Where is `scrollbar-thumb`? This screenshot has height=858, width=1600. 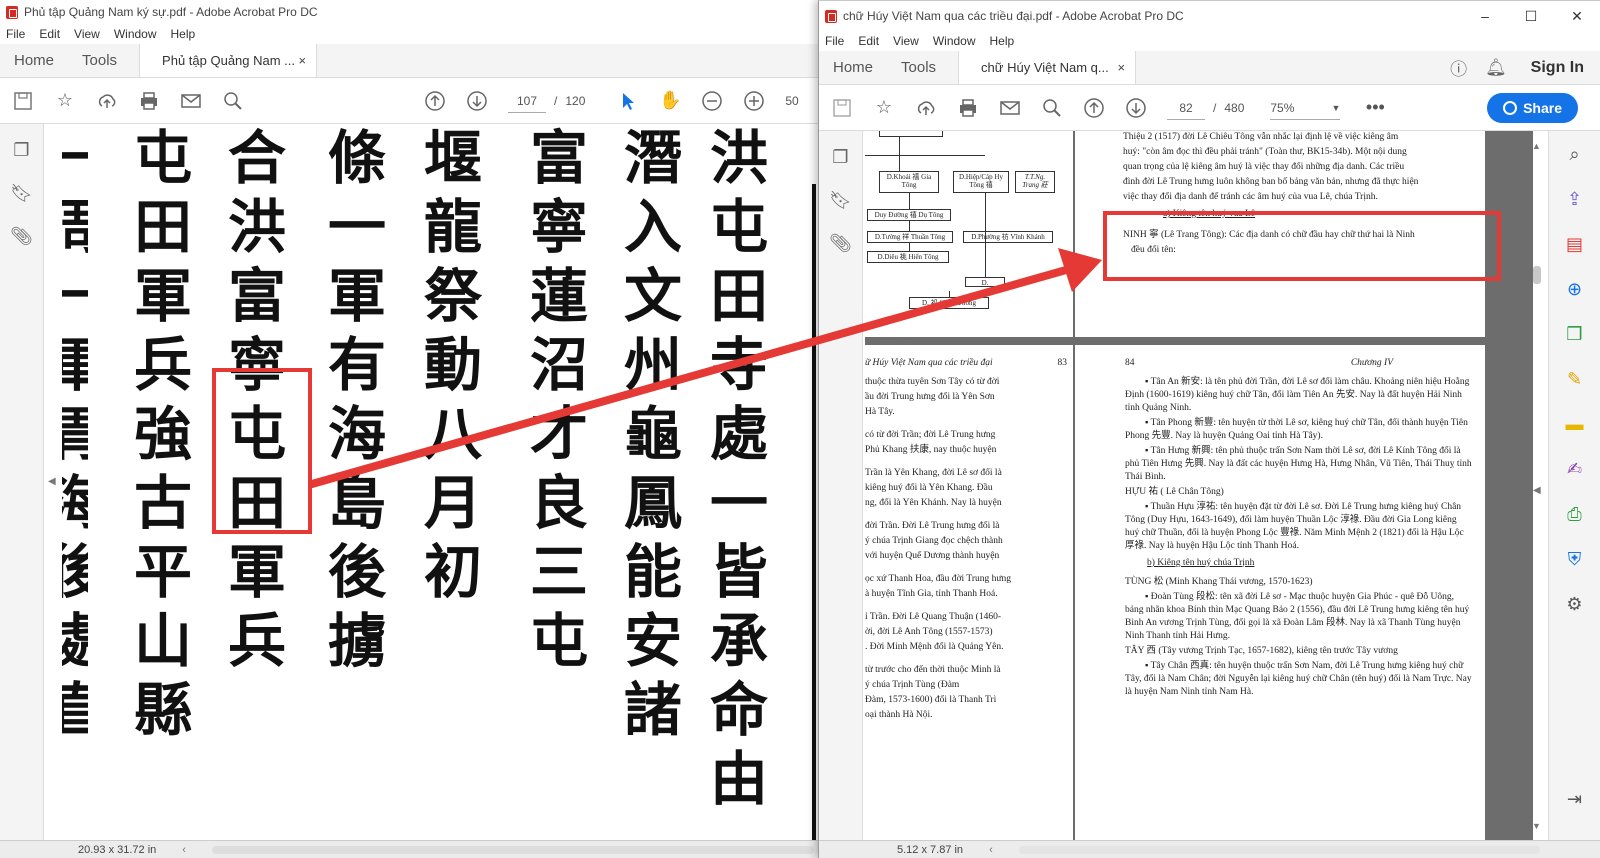
scrollbar-thumb is located at coordinates (1537, 275).